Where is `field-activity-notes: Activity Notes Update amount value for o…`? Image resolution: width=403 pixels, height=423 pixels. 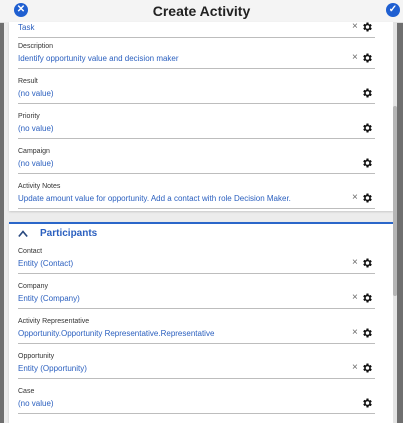
field-activity-notes: Activity Notes Update amount value for o… is located at coordinates (196, 197).